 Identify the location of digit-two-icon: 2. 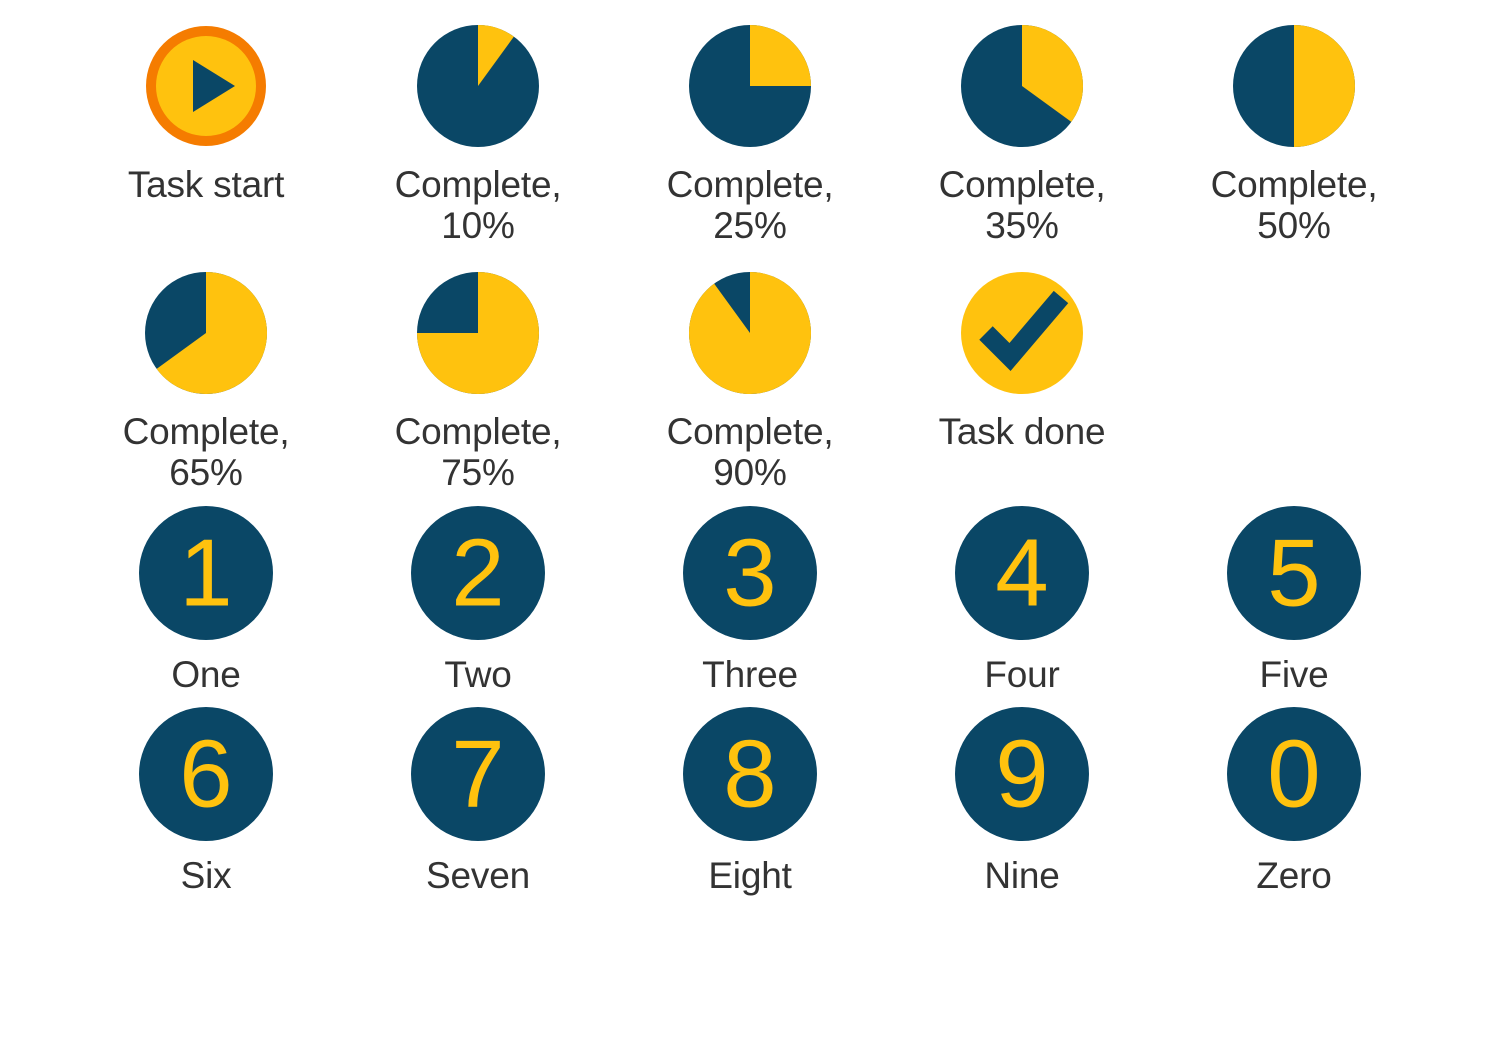
(478, 572).